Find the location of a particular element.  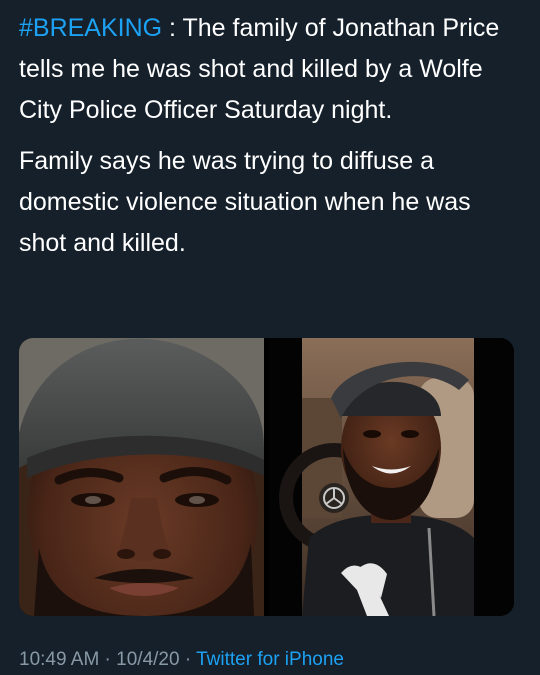

source-link: Twitter for iPhone is located at coordinates (270, 659).